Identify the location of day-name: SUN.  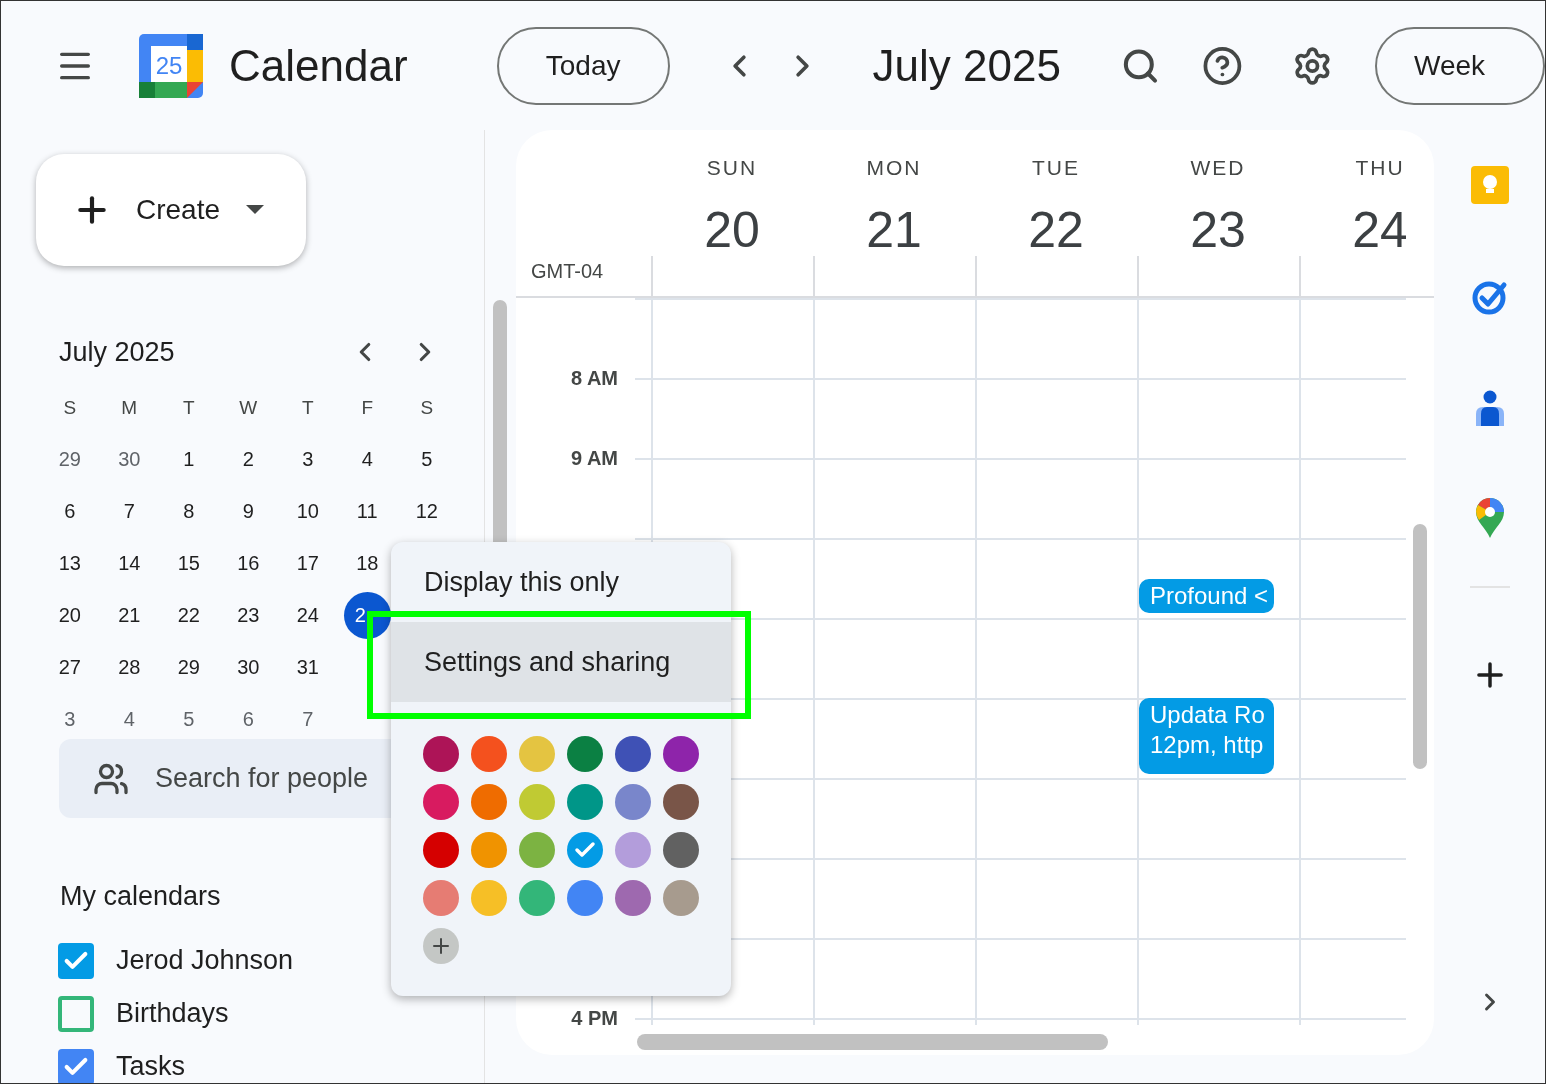
(732, 168).